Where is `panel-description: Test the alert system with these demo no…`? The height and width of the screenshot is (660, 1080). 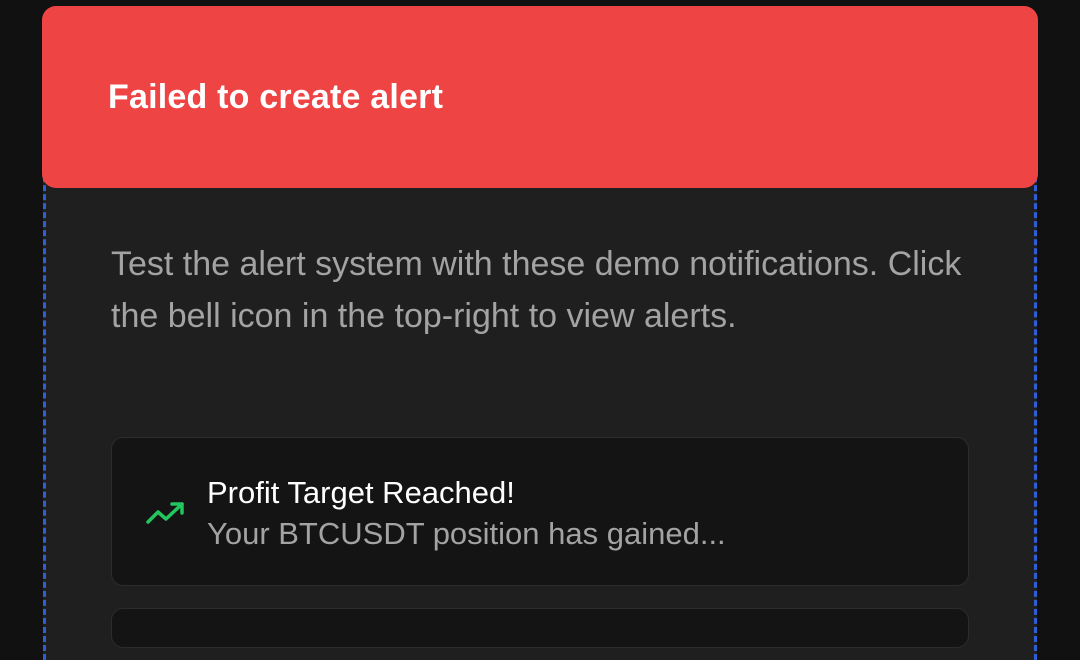 panel-description: Test the alert system with these demo no… is located at coordinates (536, 290).